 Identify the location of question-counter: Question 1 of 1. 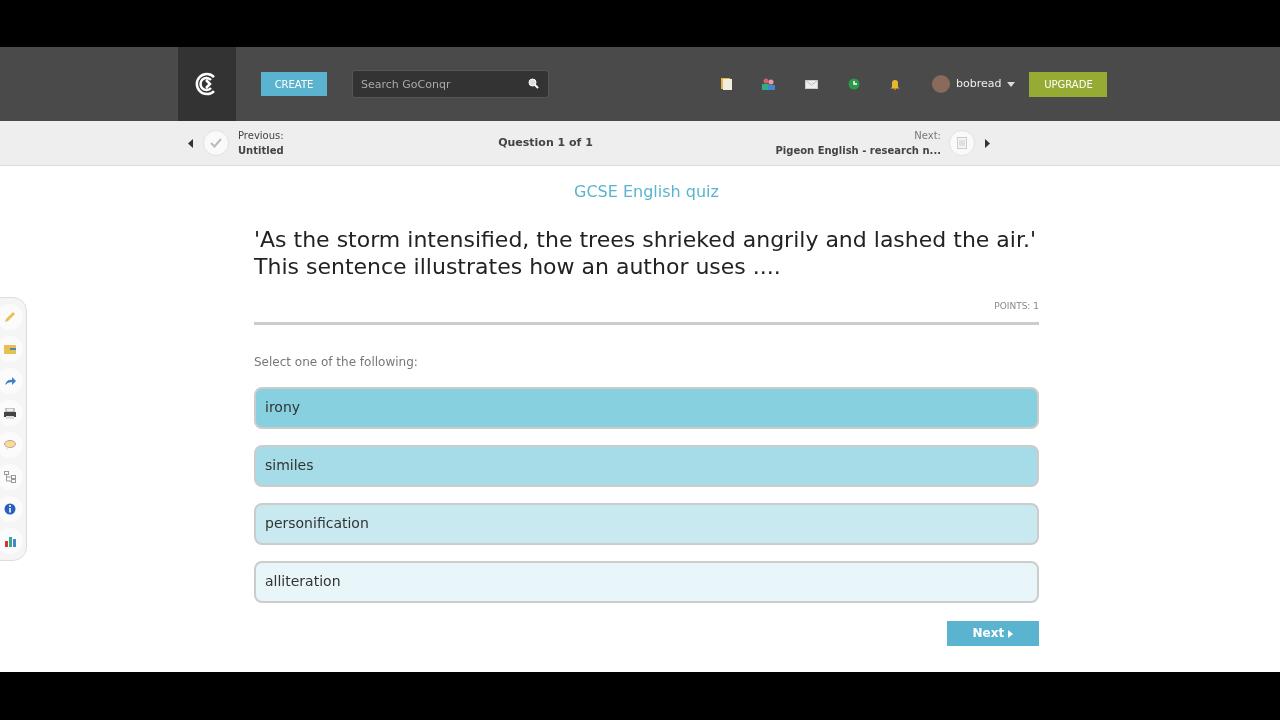
(545, 142).